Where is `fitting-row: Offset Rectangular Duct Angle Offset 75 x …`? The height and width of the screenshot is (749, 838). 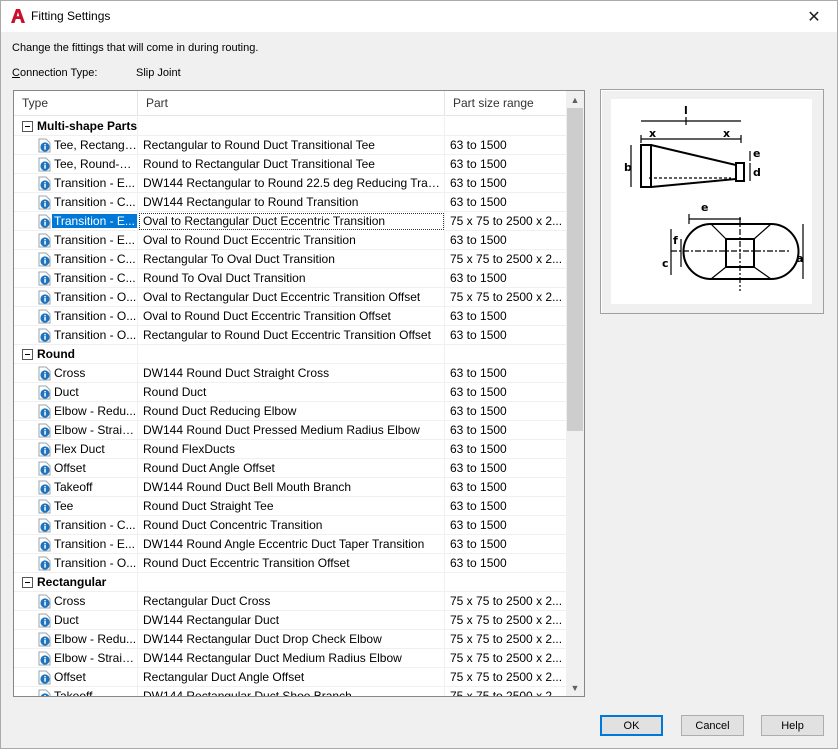
fitting-row: Offset Rectangular Duct Angle Offset 75 x … is located at coordinates (290, 677).